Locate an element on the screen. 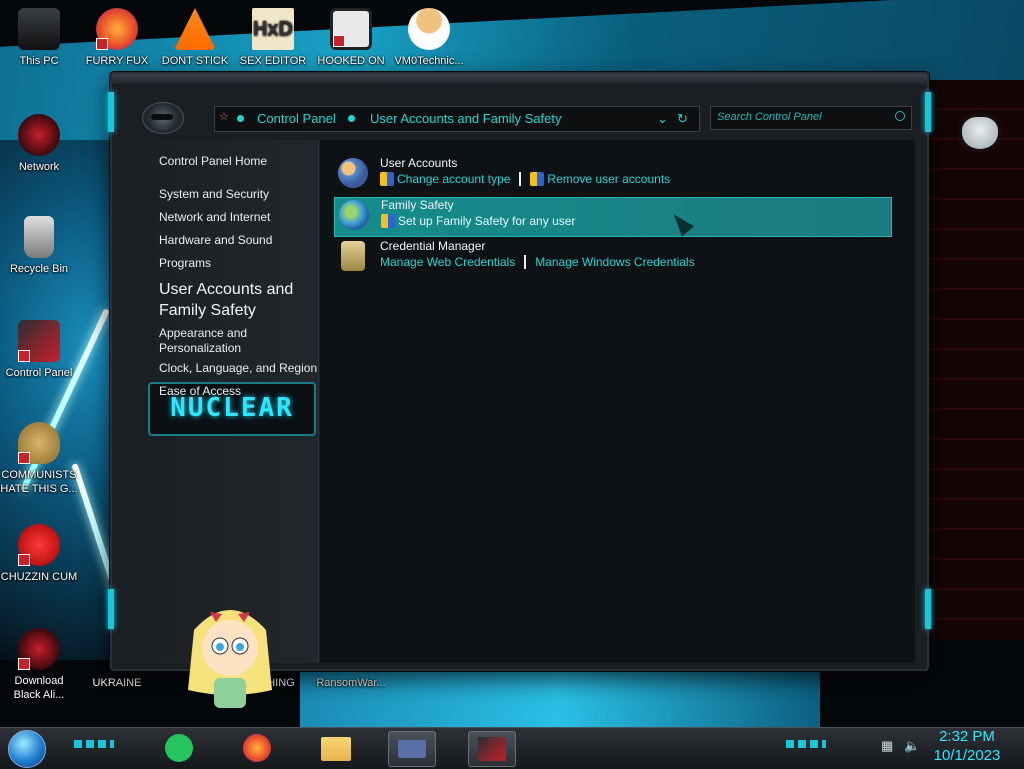 Image resolution: width=1024 pixels, height=769 pixels. desktop-icon-this-pc: This PC is located at coordinates (39, 38).